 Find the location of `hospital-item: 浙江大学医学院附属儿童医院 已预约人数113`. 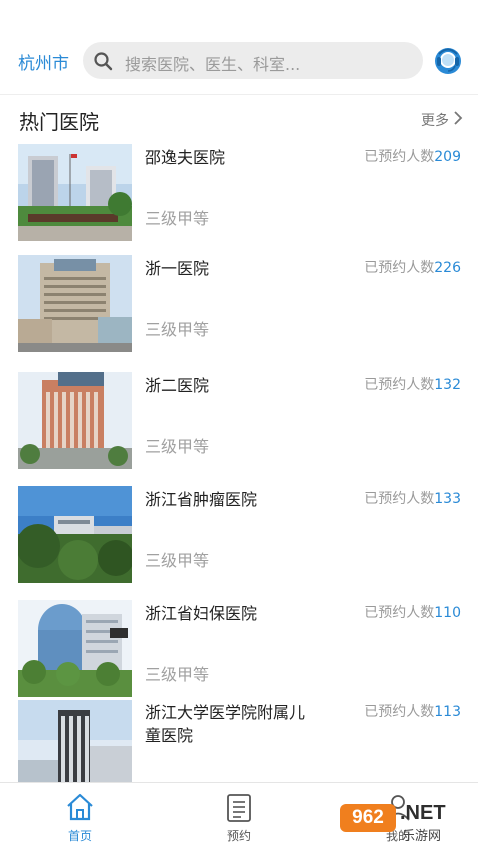

hospital-item: 浙江大学医学院附属儿童医院 已预约人数113 is located at coordinates (239, 739).